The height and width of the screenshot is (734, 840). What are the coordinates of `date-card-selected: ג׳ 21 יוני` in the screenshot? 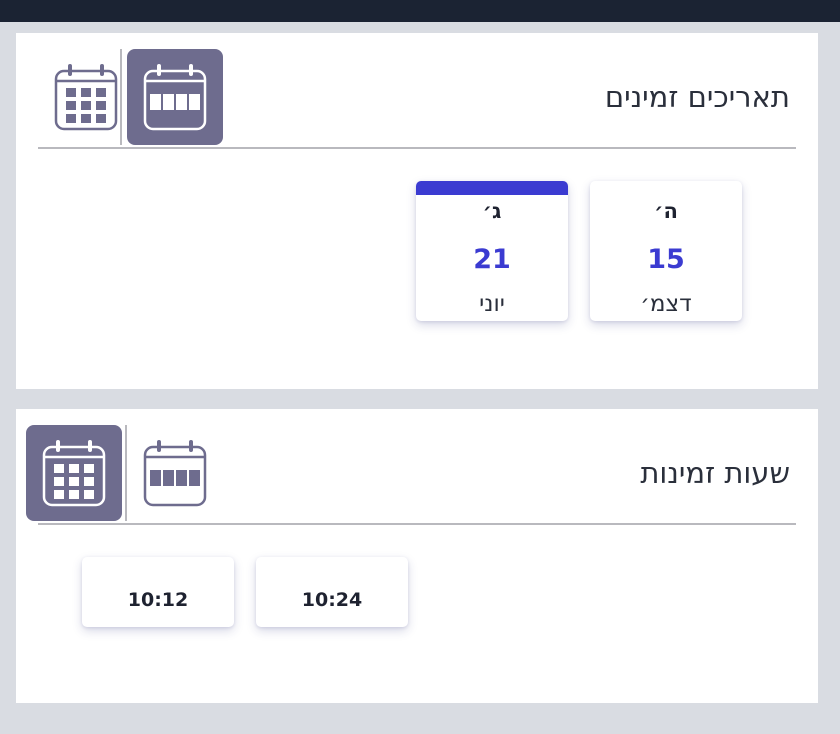 It's located at (492, 251).